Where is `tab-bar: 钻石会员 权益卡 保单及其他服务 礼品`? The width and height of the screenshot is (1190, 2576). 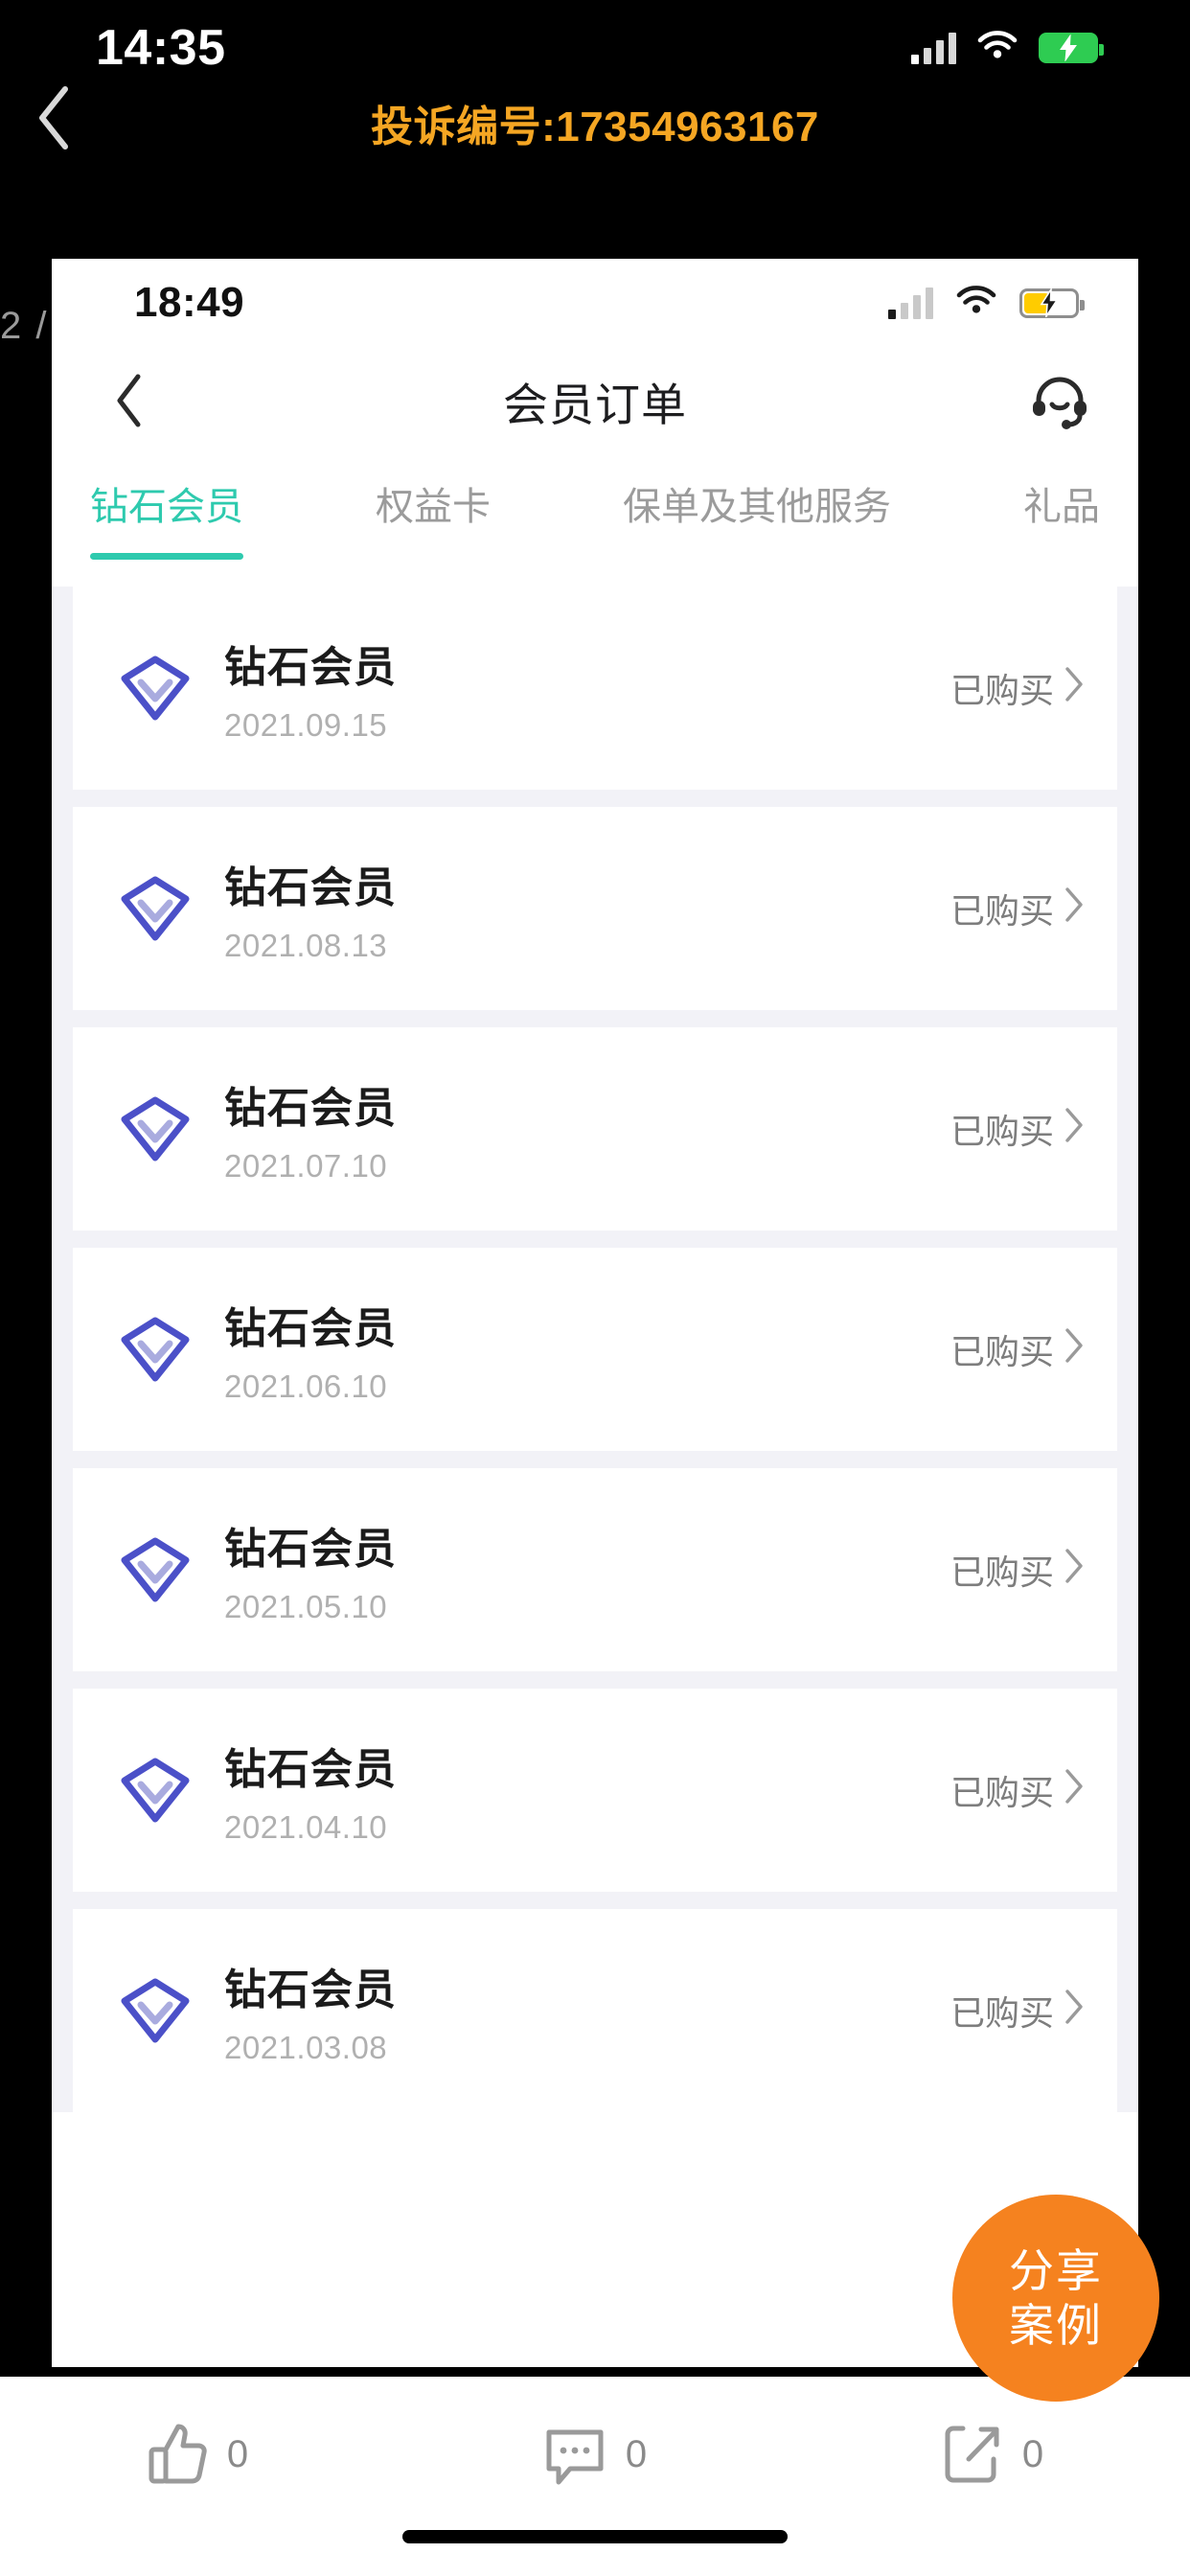 tab-bar: 钻石会员 权益卡 保单及其他服务 礼品 is located at coordinates (595, 512).